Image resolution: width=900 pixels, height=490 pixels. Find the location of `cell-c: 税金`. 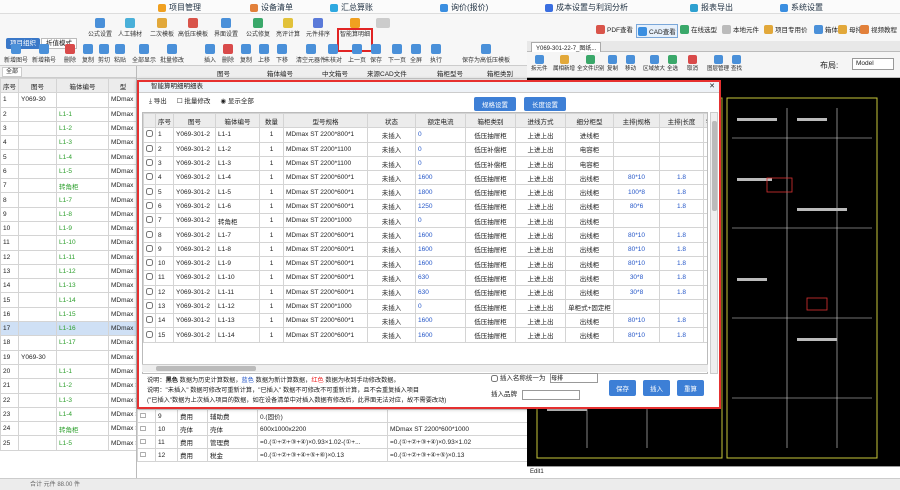

cell-c: 税金 is located at coordinates (232, 455).